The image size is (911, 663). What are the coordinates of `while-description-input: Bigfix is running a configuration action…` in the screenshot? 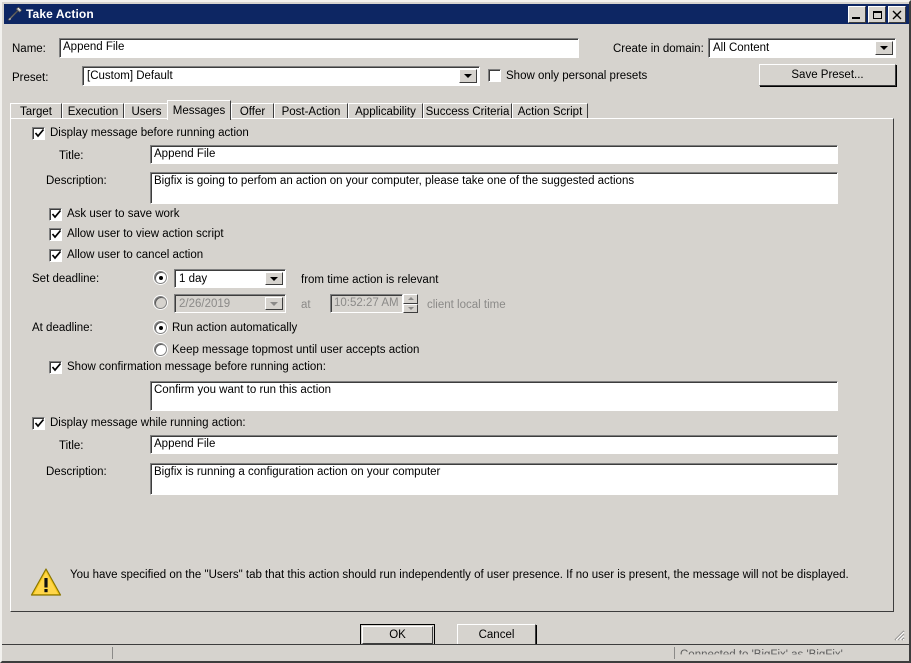 It's located at (494, 479).